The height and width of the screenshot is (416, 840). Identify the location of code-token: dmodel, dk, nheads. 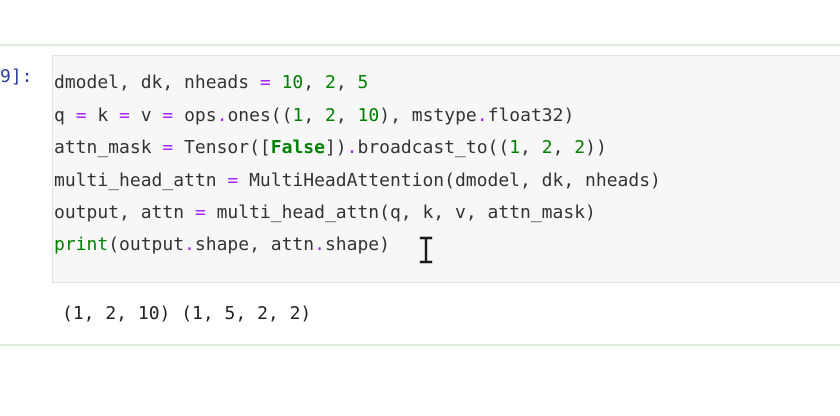
(157, 82).